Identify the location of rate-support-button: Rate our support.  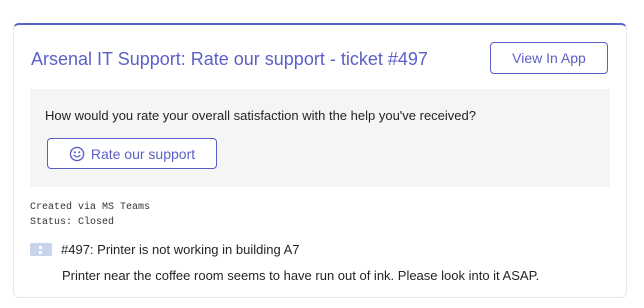
(132, 153).